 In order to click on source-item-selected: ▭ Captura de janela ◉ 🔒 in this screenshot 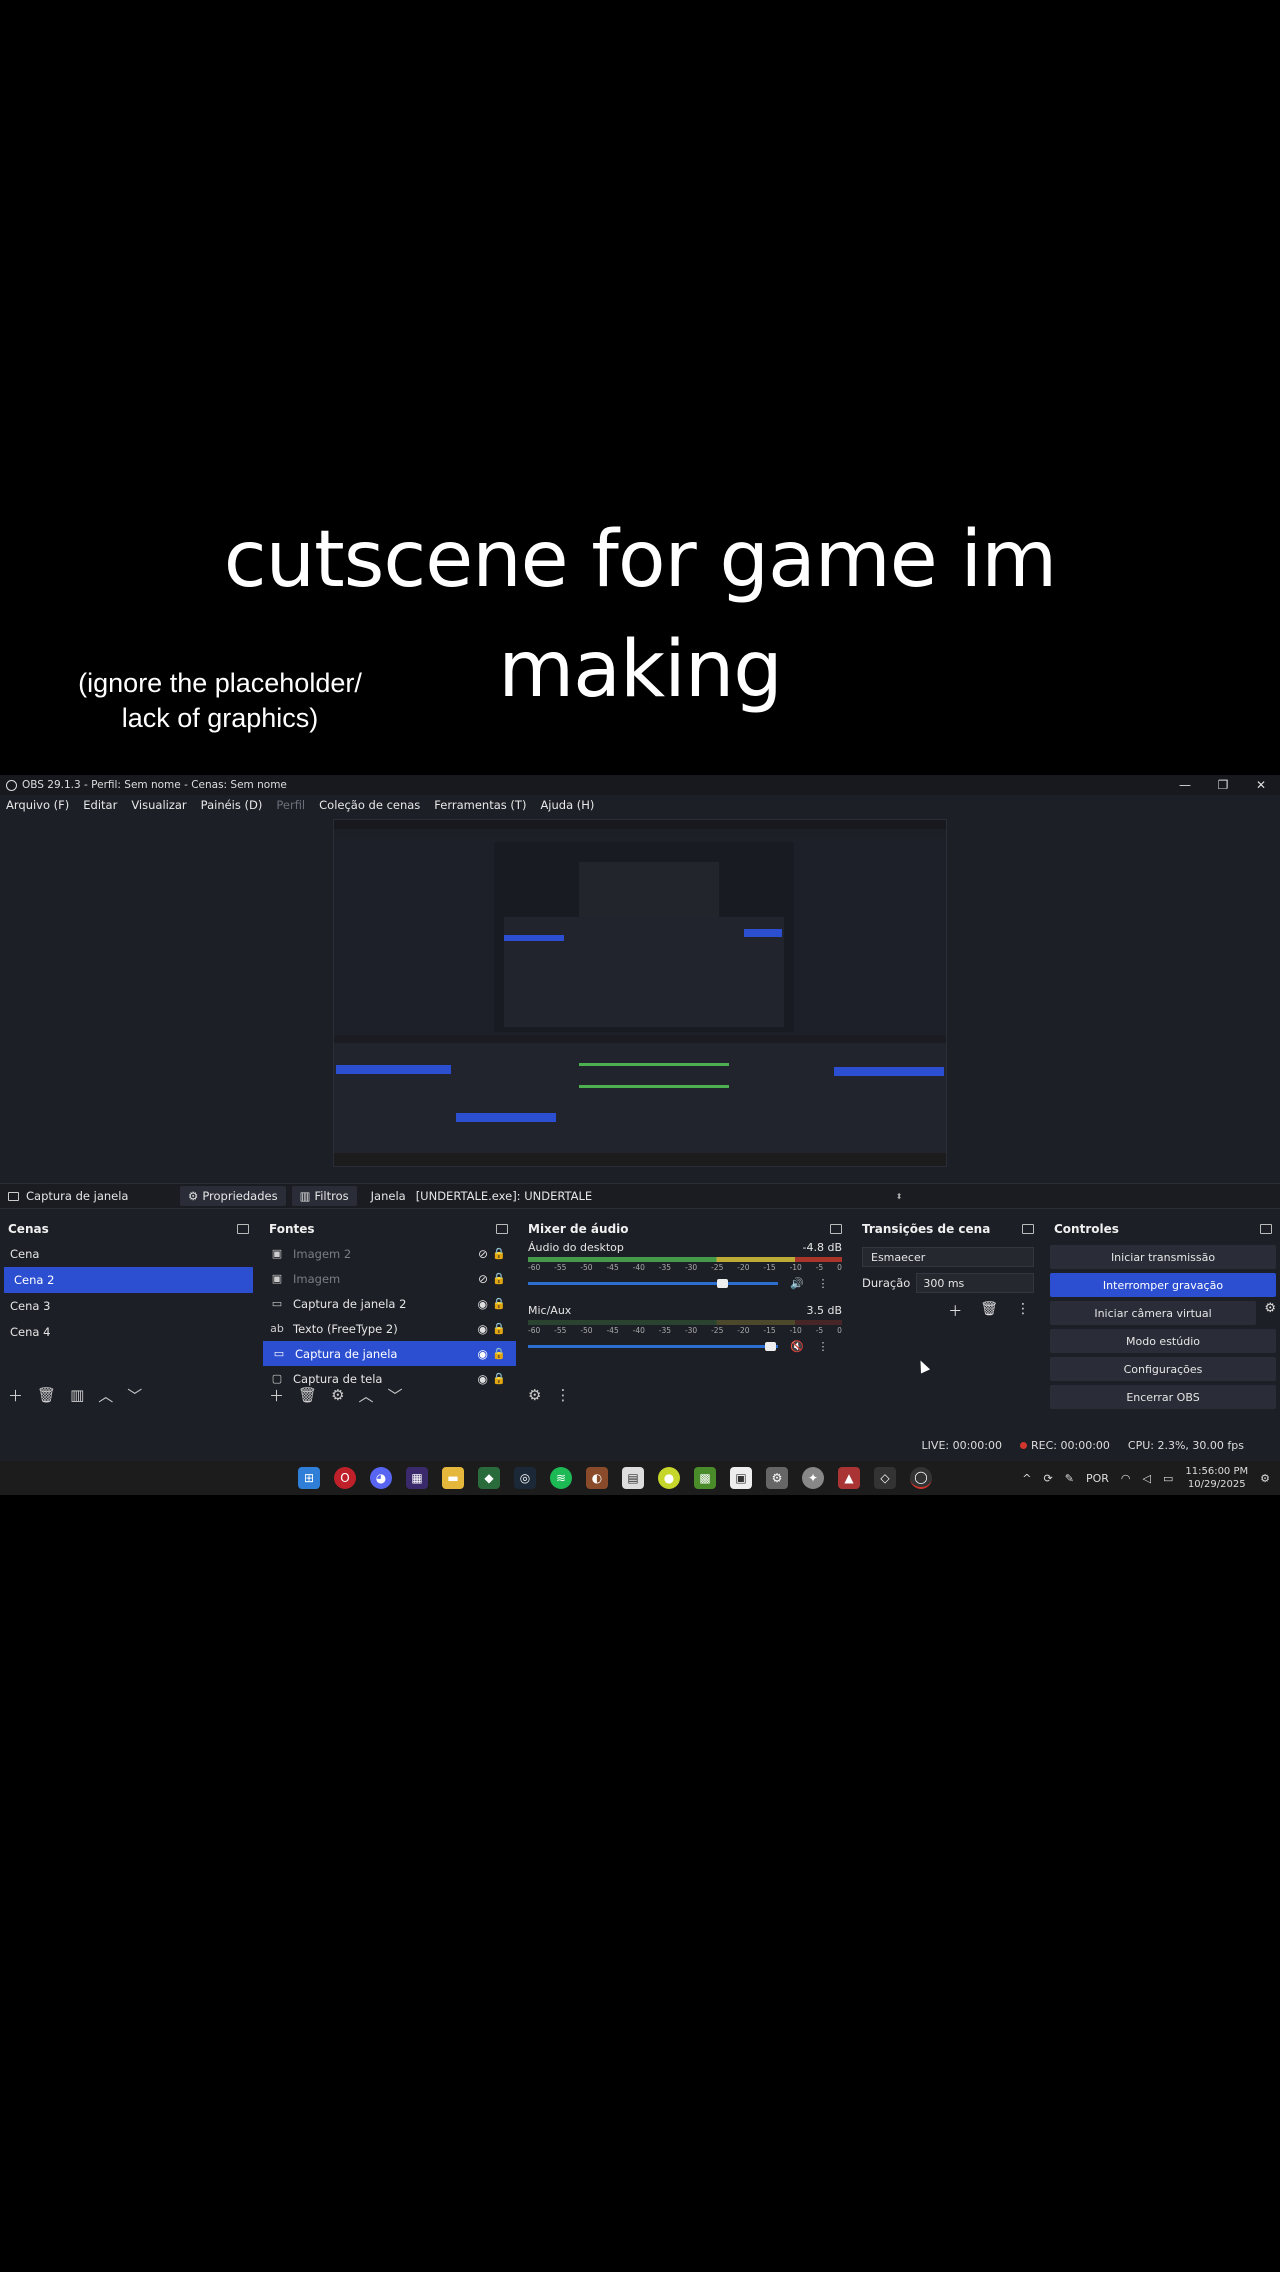, I will do `click(389, 1353)`.